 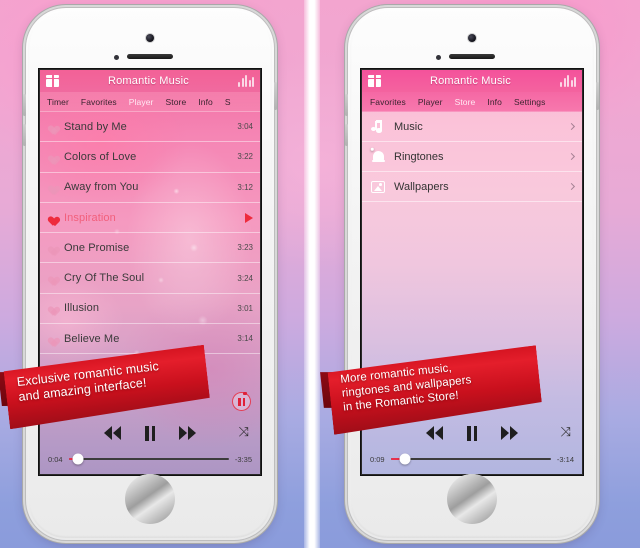 I want to click on song-title: Believe Me, so click(x=92, y=338).